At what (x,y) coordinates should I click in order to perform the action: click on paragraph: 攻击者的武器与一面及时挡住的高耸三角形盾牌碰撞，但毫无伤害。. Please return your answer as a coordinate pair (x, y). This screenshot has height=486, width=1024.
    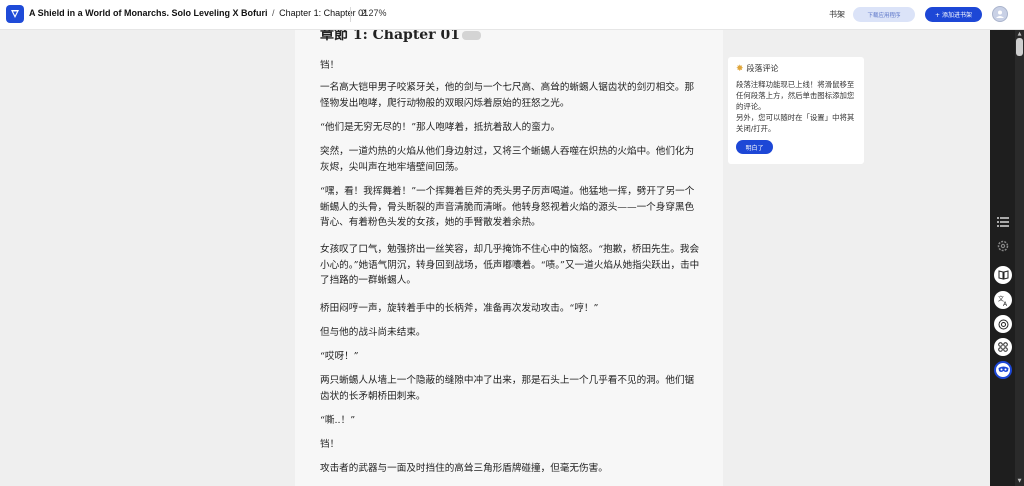
    Looking at the image, I should click on (464, 468).